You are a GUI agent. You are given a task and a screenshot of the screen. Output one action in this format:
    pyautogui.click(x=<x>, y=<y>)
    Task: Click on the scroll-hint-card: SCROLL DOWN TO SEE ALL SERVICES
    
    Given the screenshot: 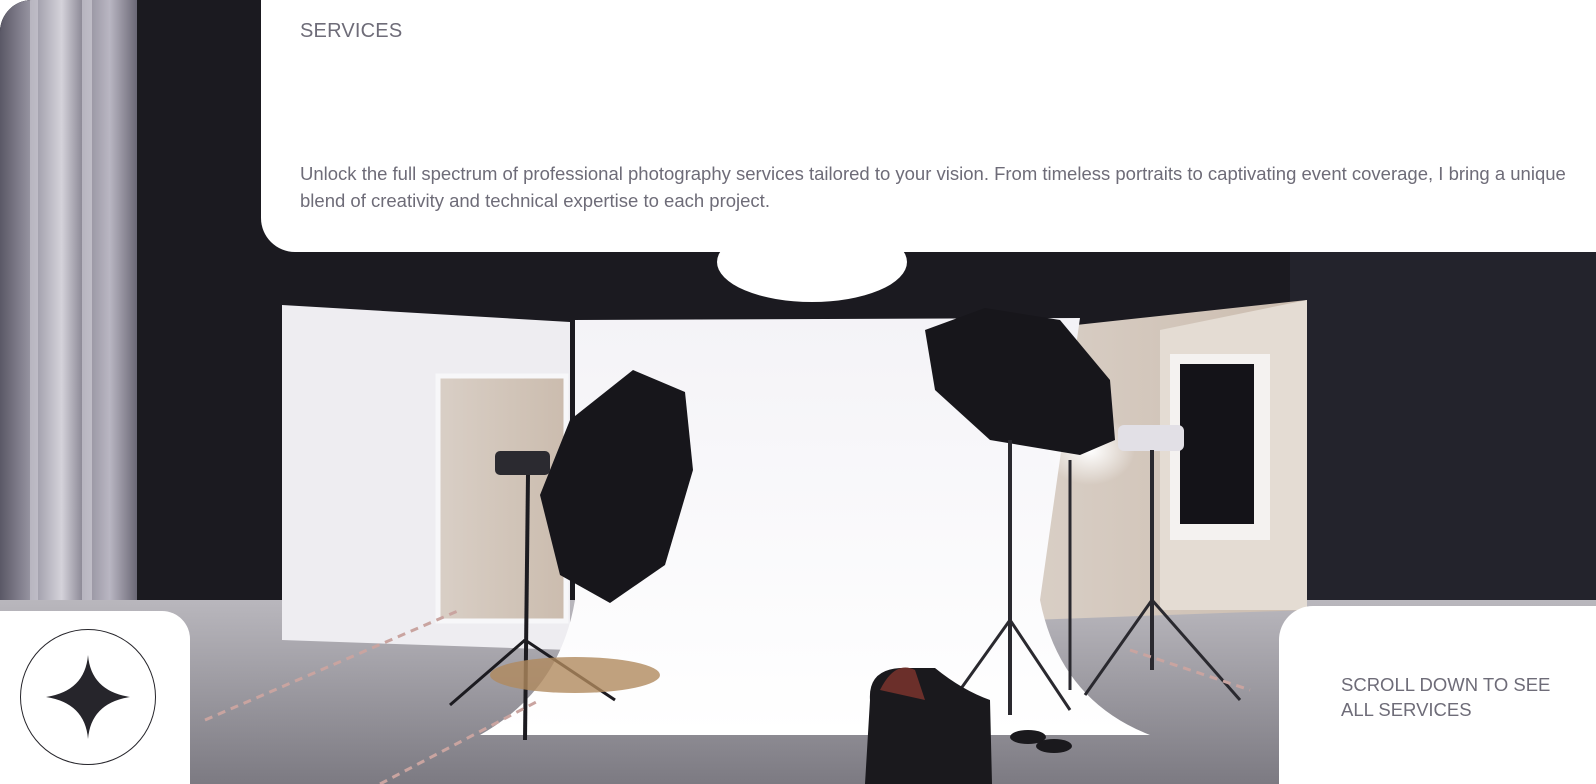 What is the action you would take?
    pyautogui.click(x=1437, y=695)
    